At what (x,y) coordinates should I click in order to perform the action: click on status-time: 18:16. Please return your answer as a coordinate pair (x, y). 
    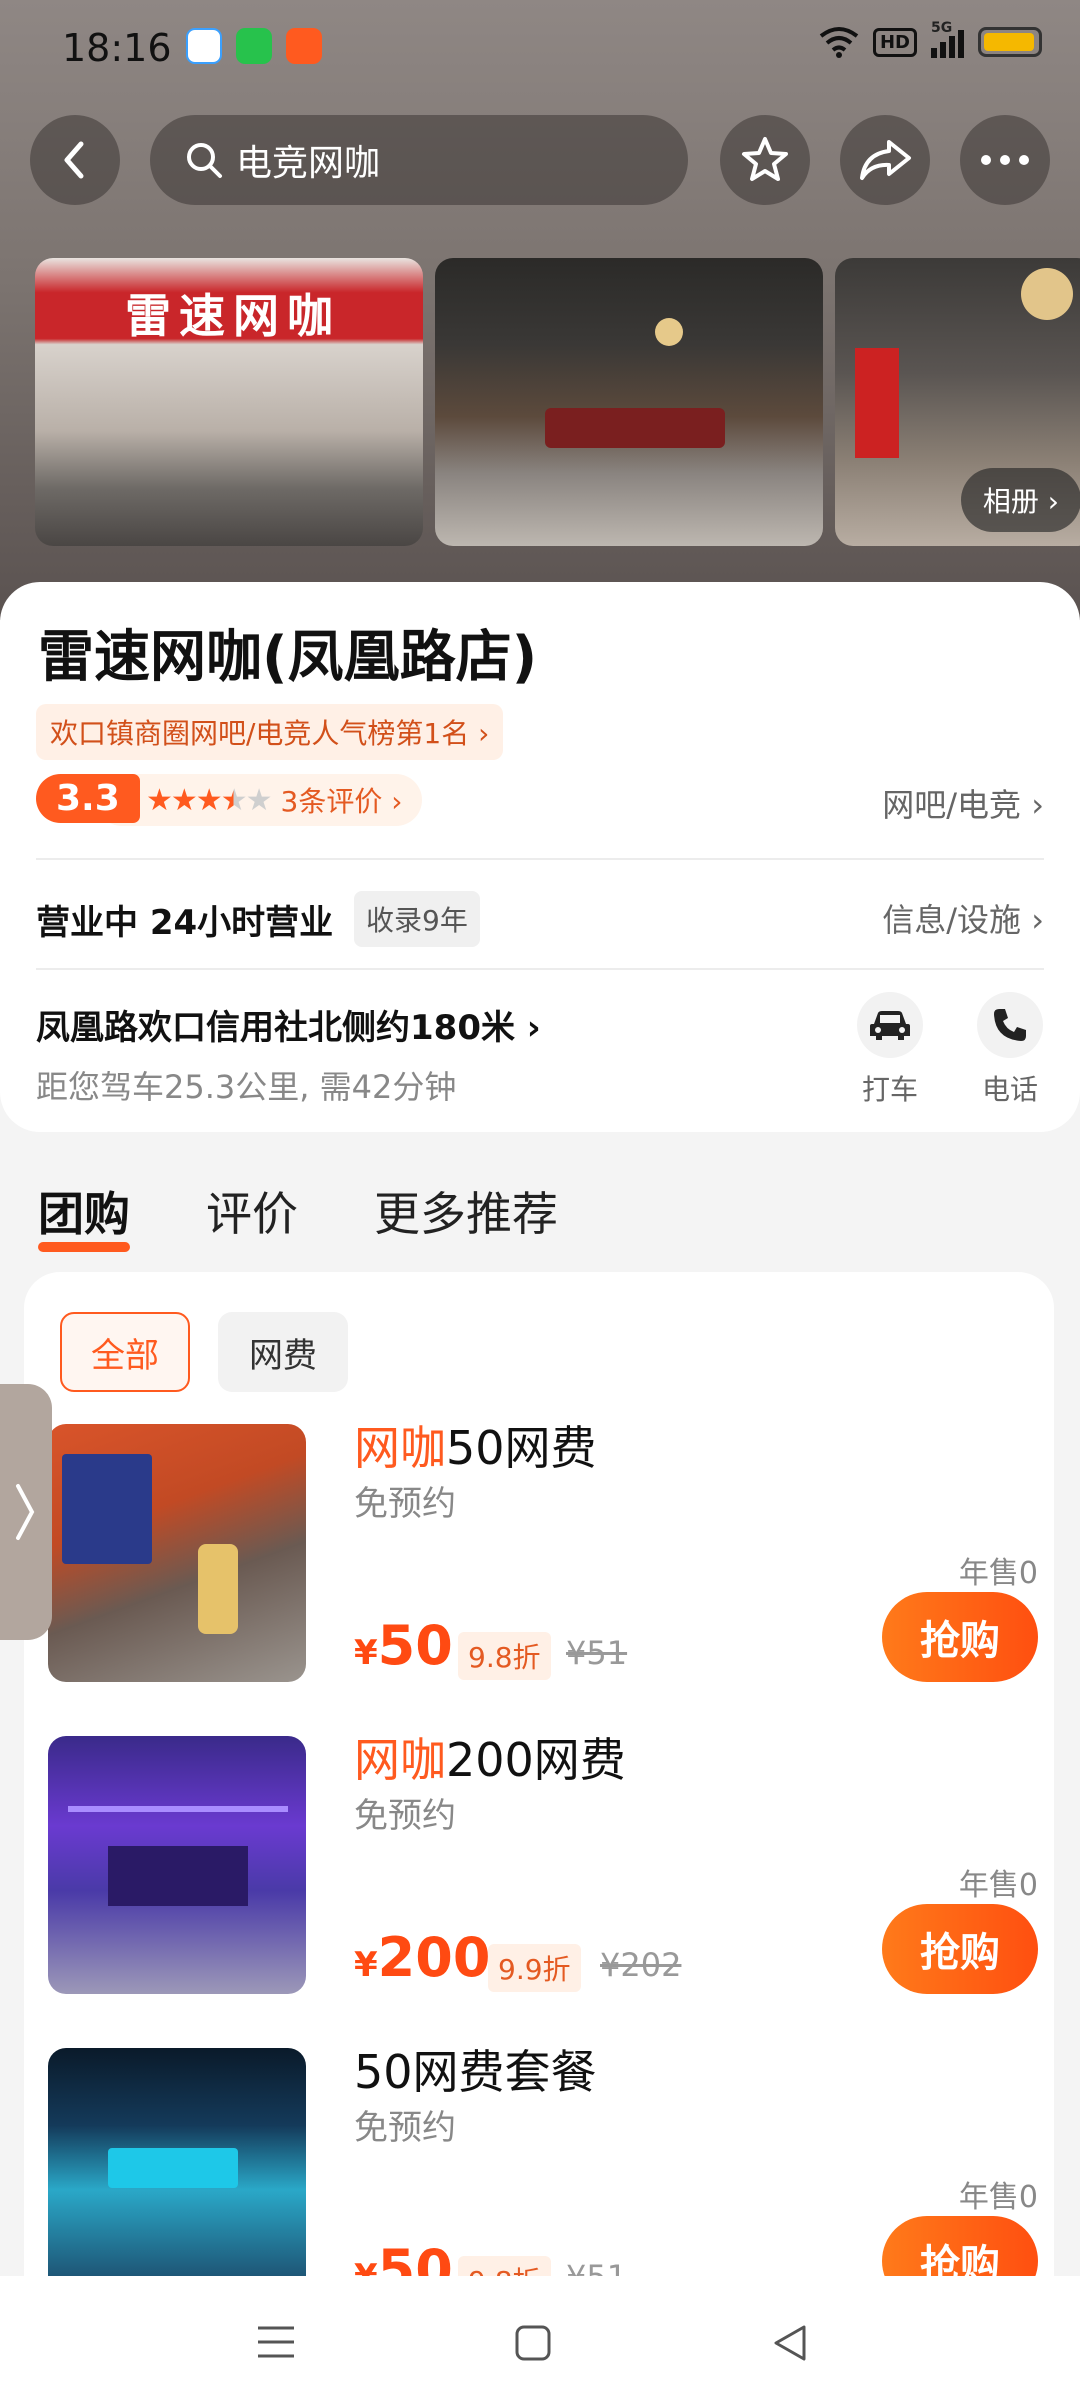
    Looking at the image, I should click on (117, 48).